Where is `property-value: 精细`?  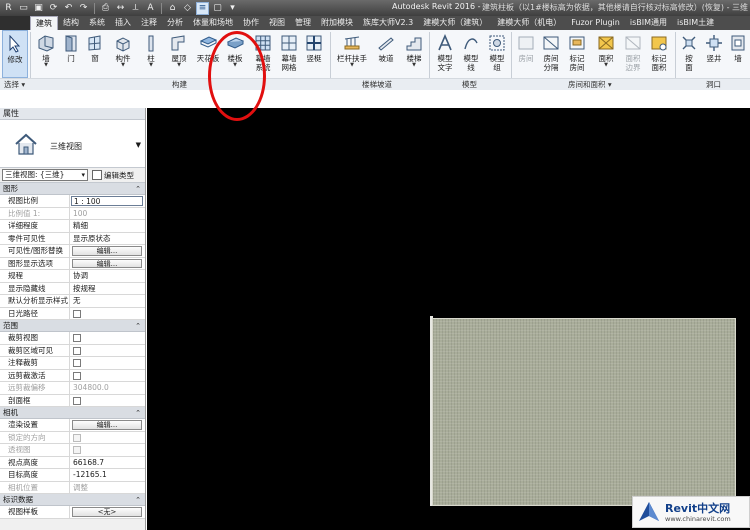
property-value: 精细 is located at coordinates (80, 225).